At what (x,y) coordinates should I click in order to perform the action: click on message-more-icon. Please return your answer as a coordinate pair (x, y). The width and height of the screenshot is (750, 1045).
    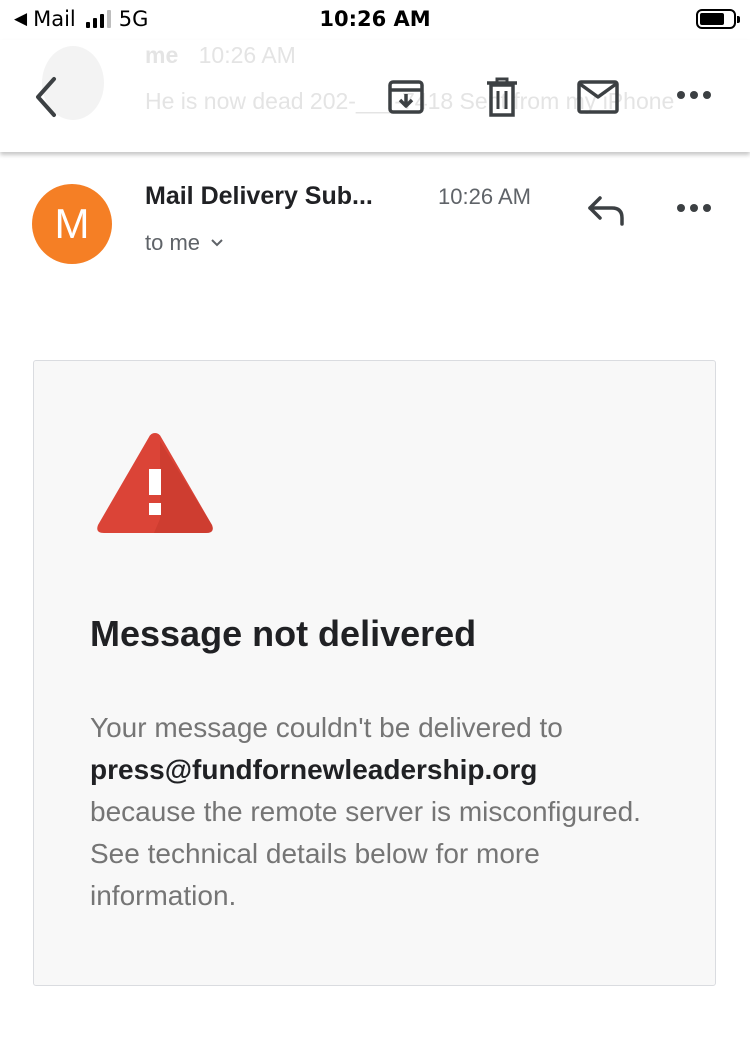
    Looking at the image, I should click on (694, 208).